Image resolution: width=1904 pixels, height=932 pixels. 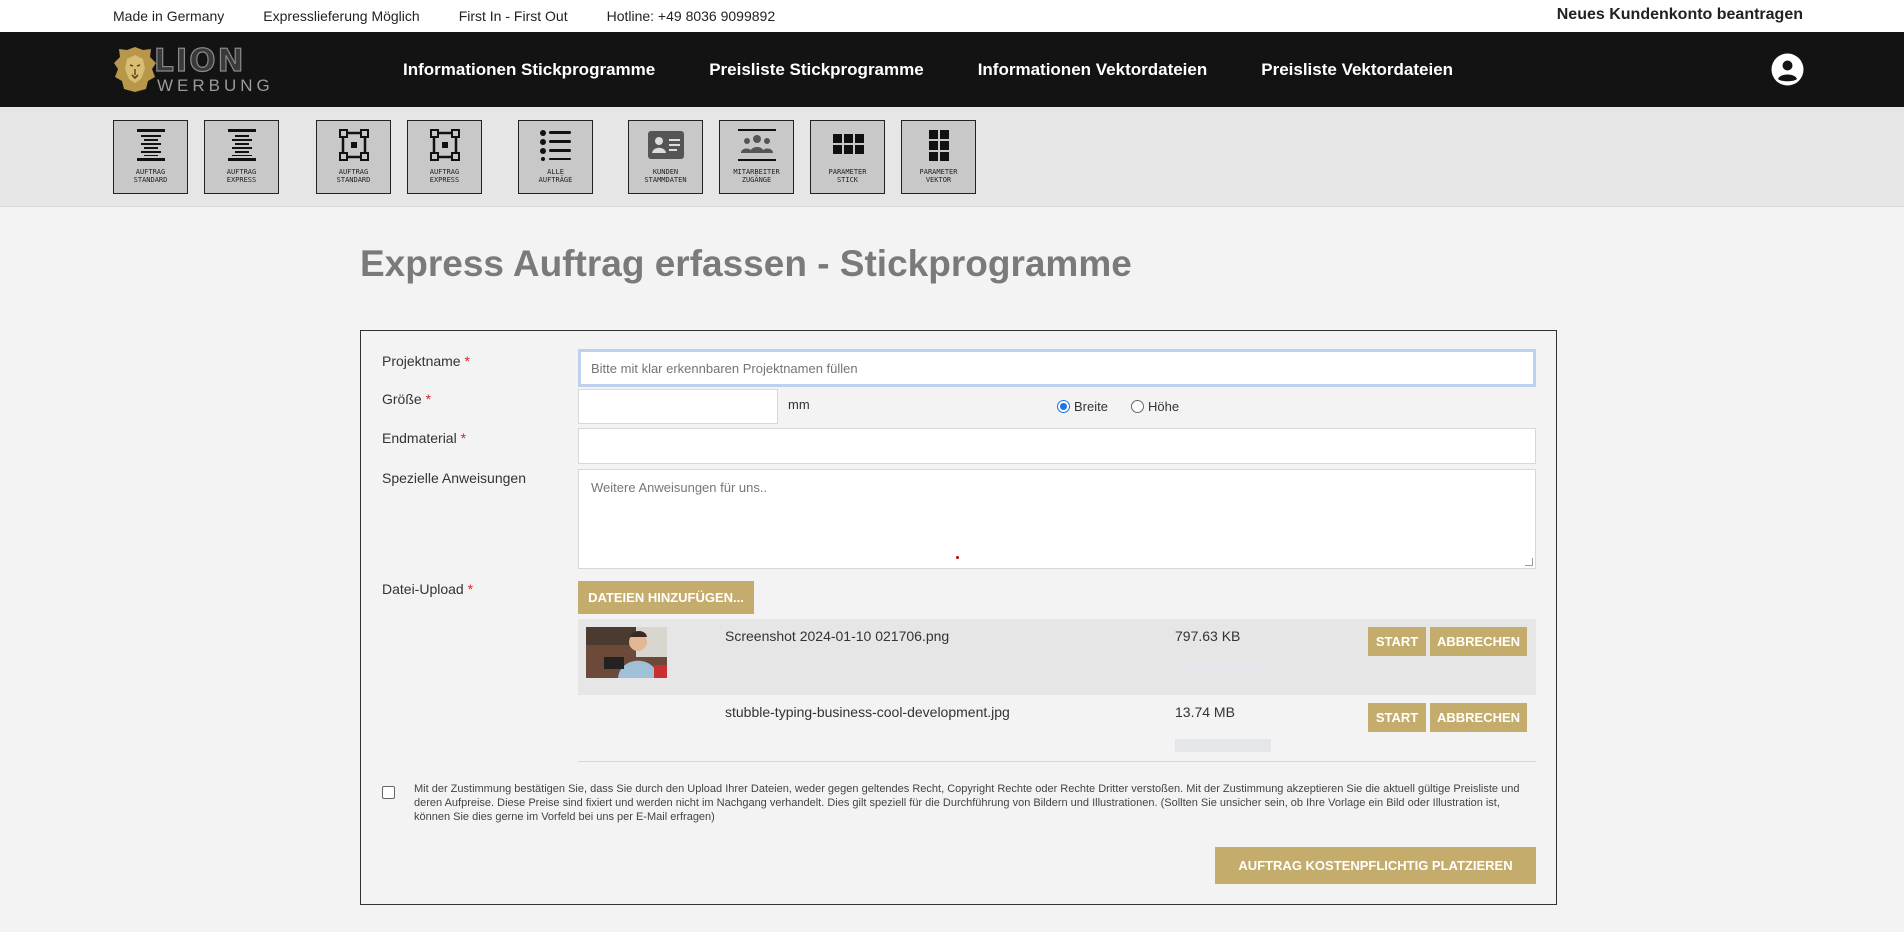 I want to click on tile-customer-data: KUNDEN STAMMDATEN, so click(x=665, y=157).